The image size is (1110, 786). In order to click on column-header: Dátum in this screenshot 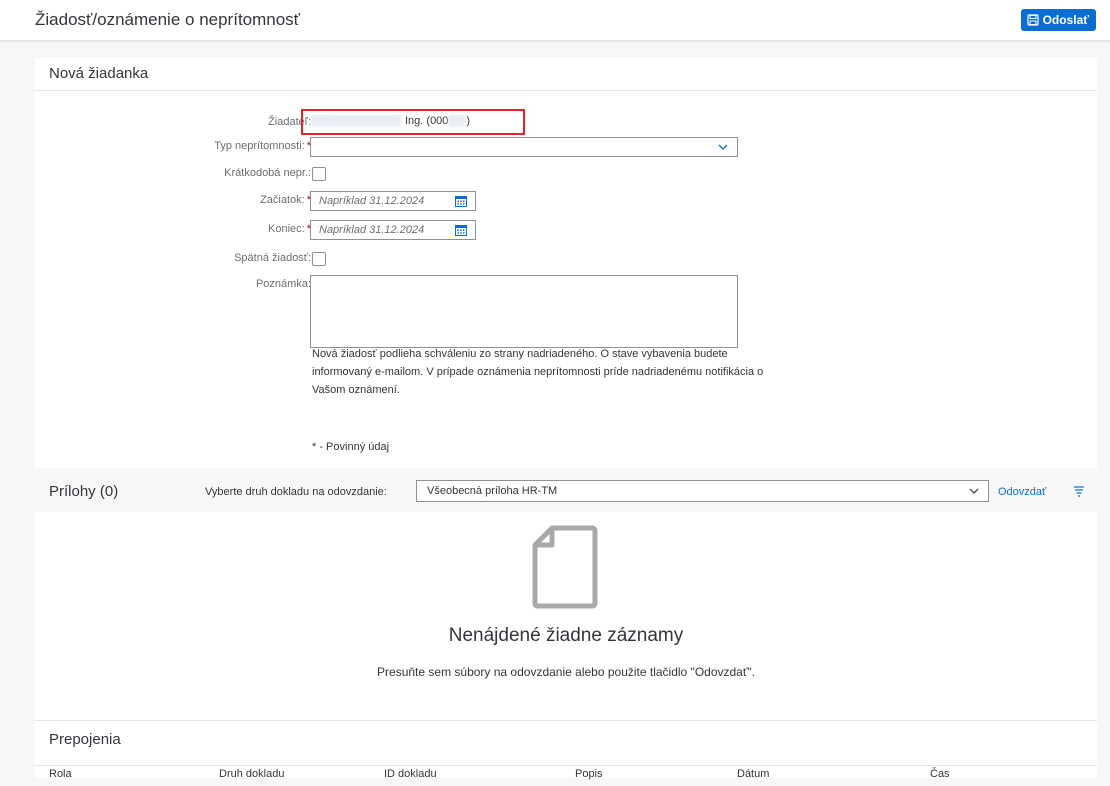, I will do `click(753, 774)`.